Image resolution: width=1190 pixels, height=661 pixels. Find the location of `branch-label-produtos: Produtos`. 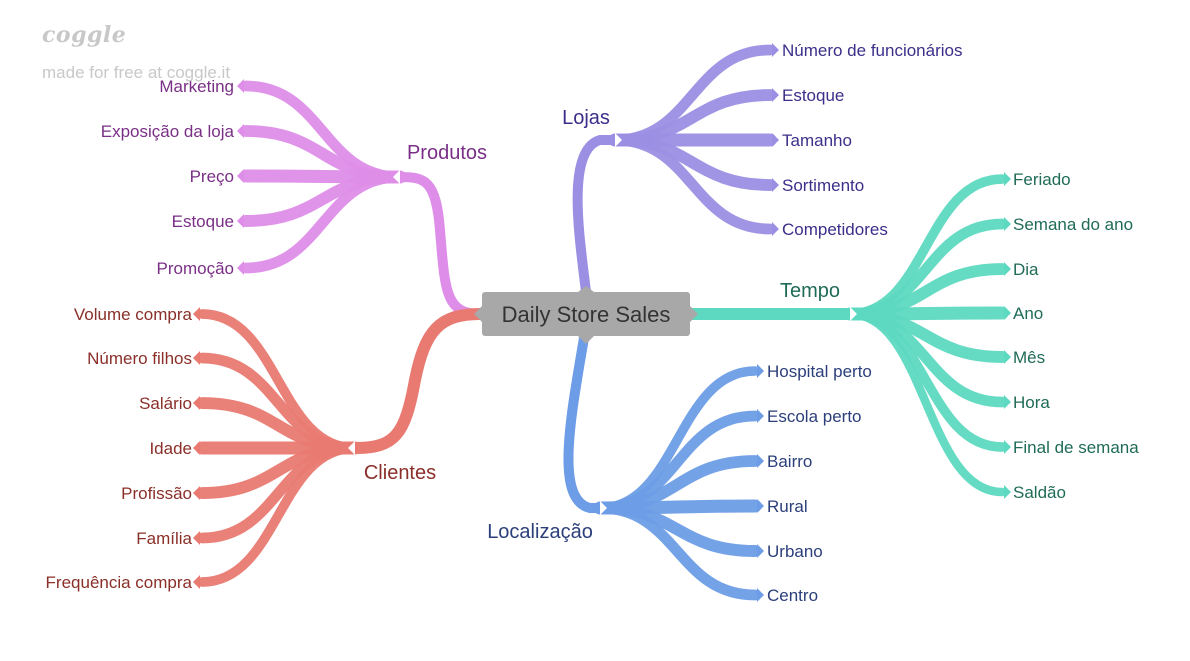

branch-label-produtos: Produtos is located at coordinates (447, 153).